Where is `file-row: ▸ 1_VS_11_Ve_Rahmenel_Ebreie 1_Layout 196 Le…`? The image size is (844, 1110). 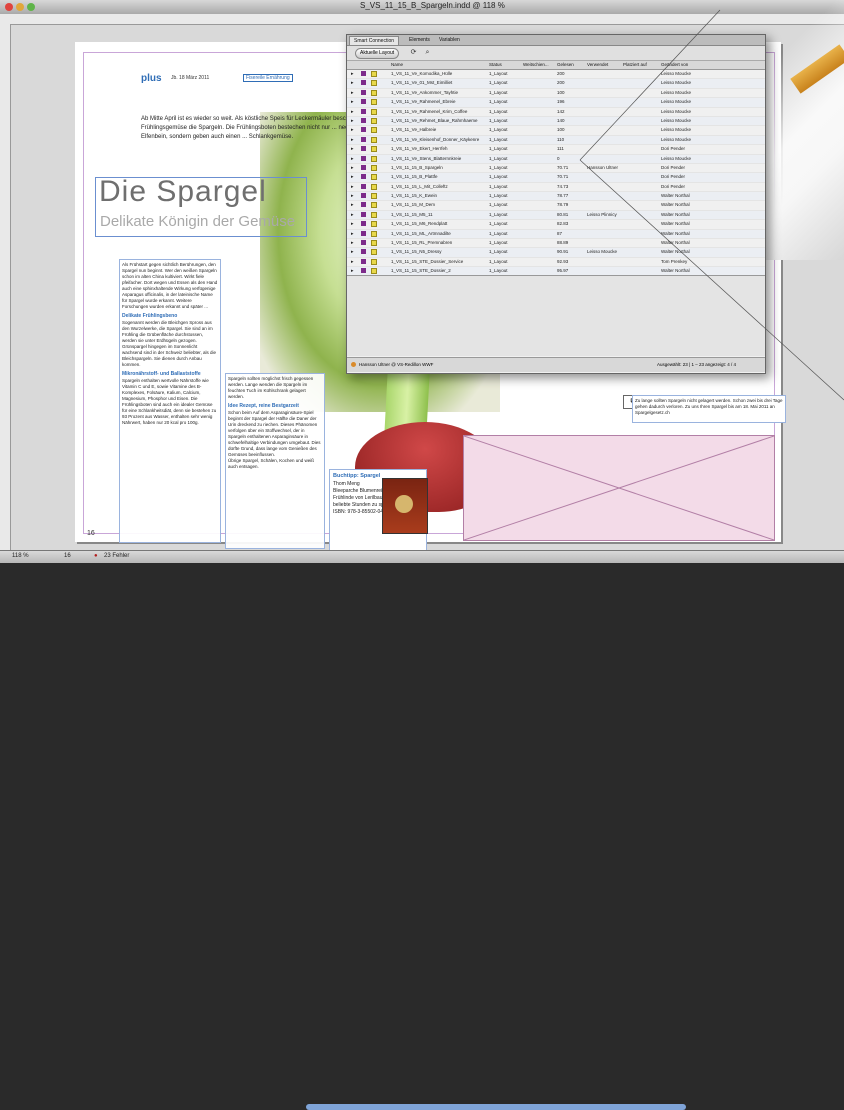 file-row: ▸ 1_VS_11_Ve_Rahmenel_Ebreie 1_Layout 196 Le… is located at coordinates (556, 103).